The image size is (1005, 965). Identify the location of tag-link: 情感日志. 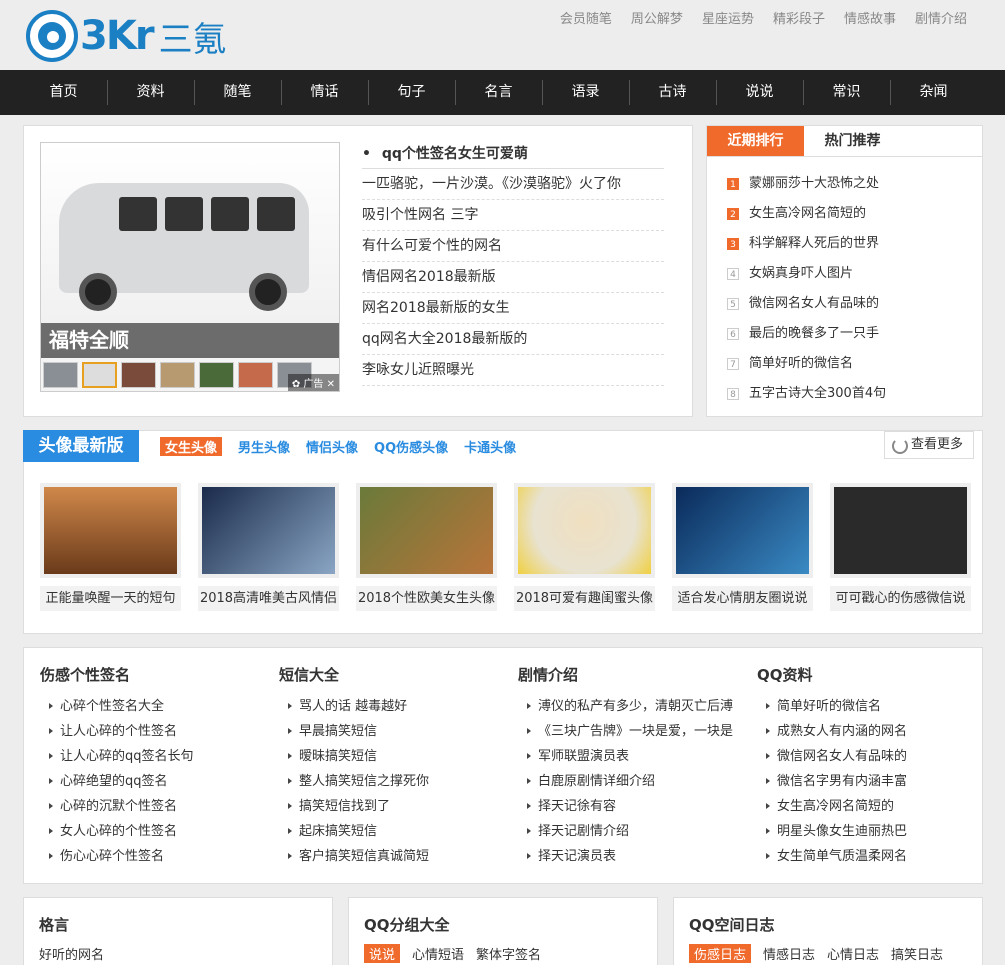
(789, 953).